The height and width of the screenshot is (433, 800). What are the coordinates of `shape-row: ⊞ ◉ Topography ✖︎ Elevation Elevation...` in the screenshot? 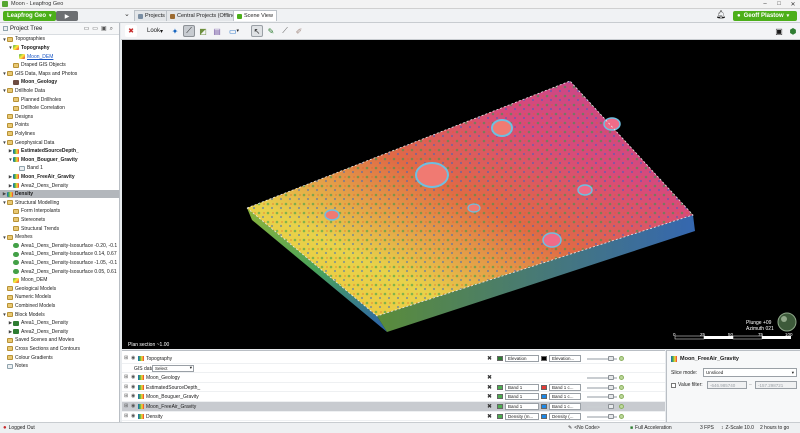 It's located at (393, 359).